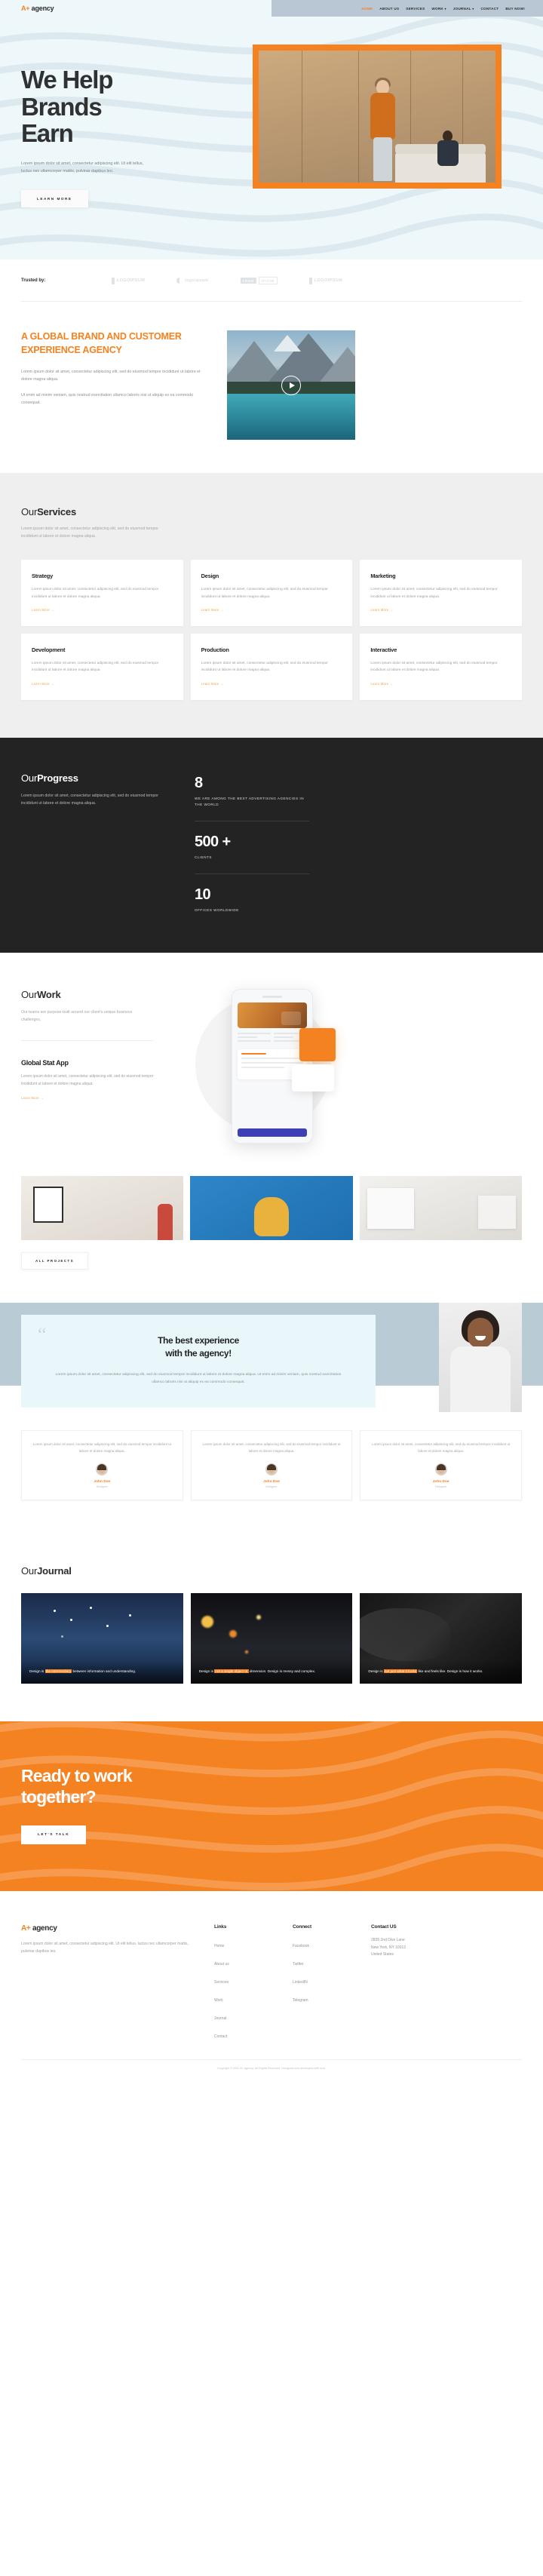  What do you see at coordinates (317, 1044) in the screenshot?
I see `floating-orange-tile` at bounding box center [317, 1044].